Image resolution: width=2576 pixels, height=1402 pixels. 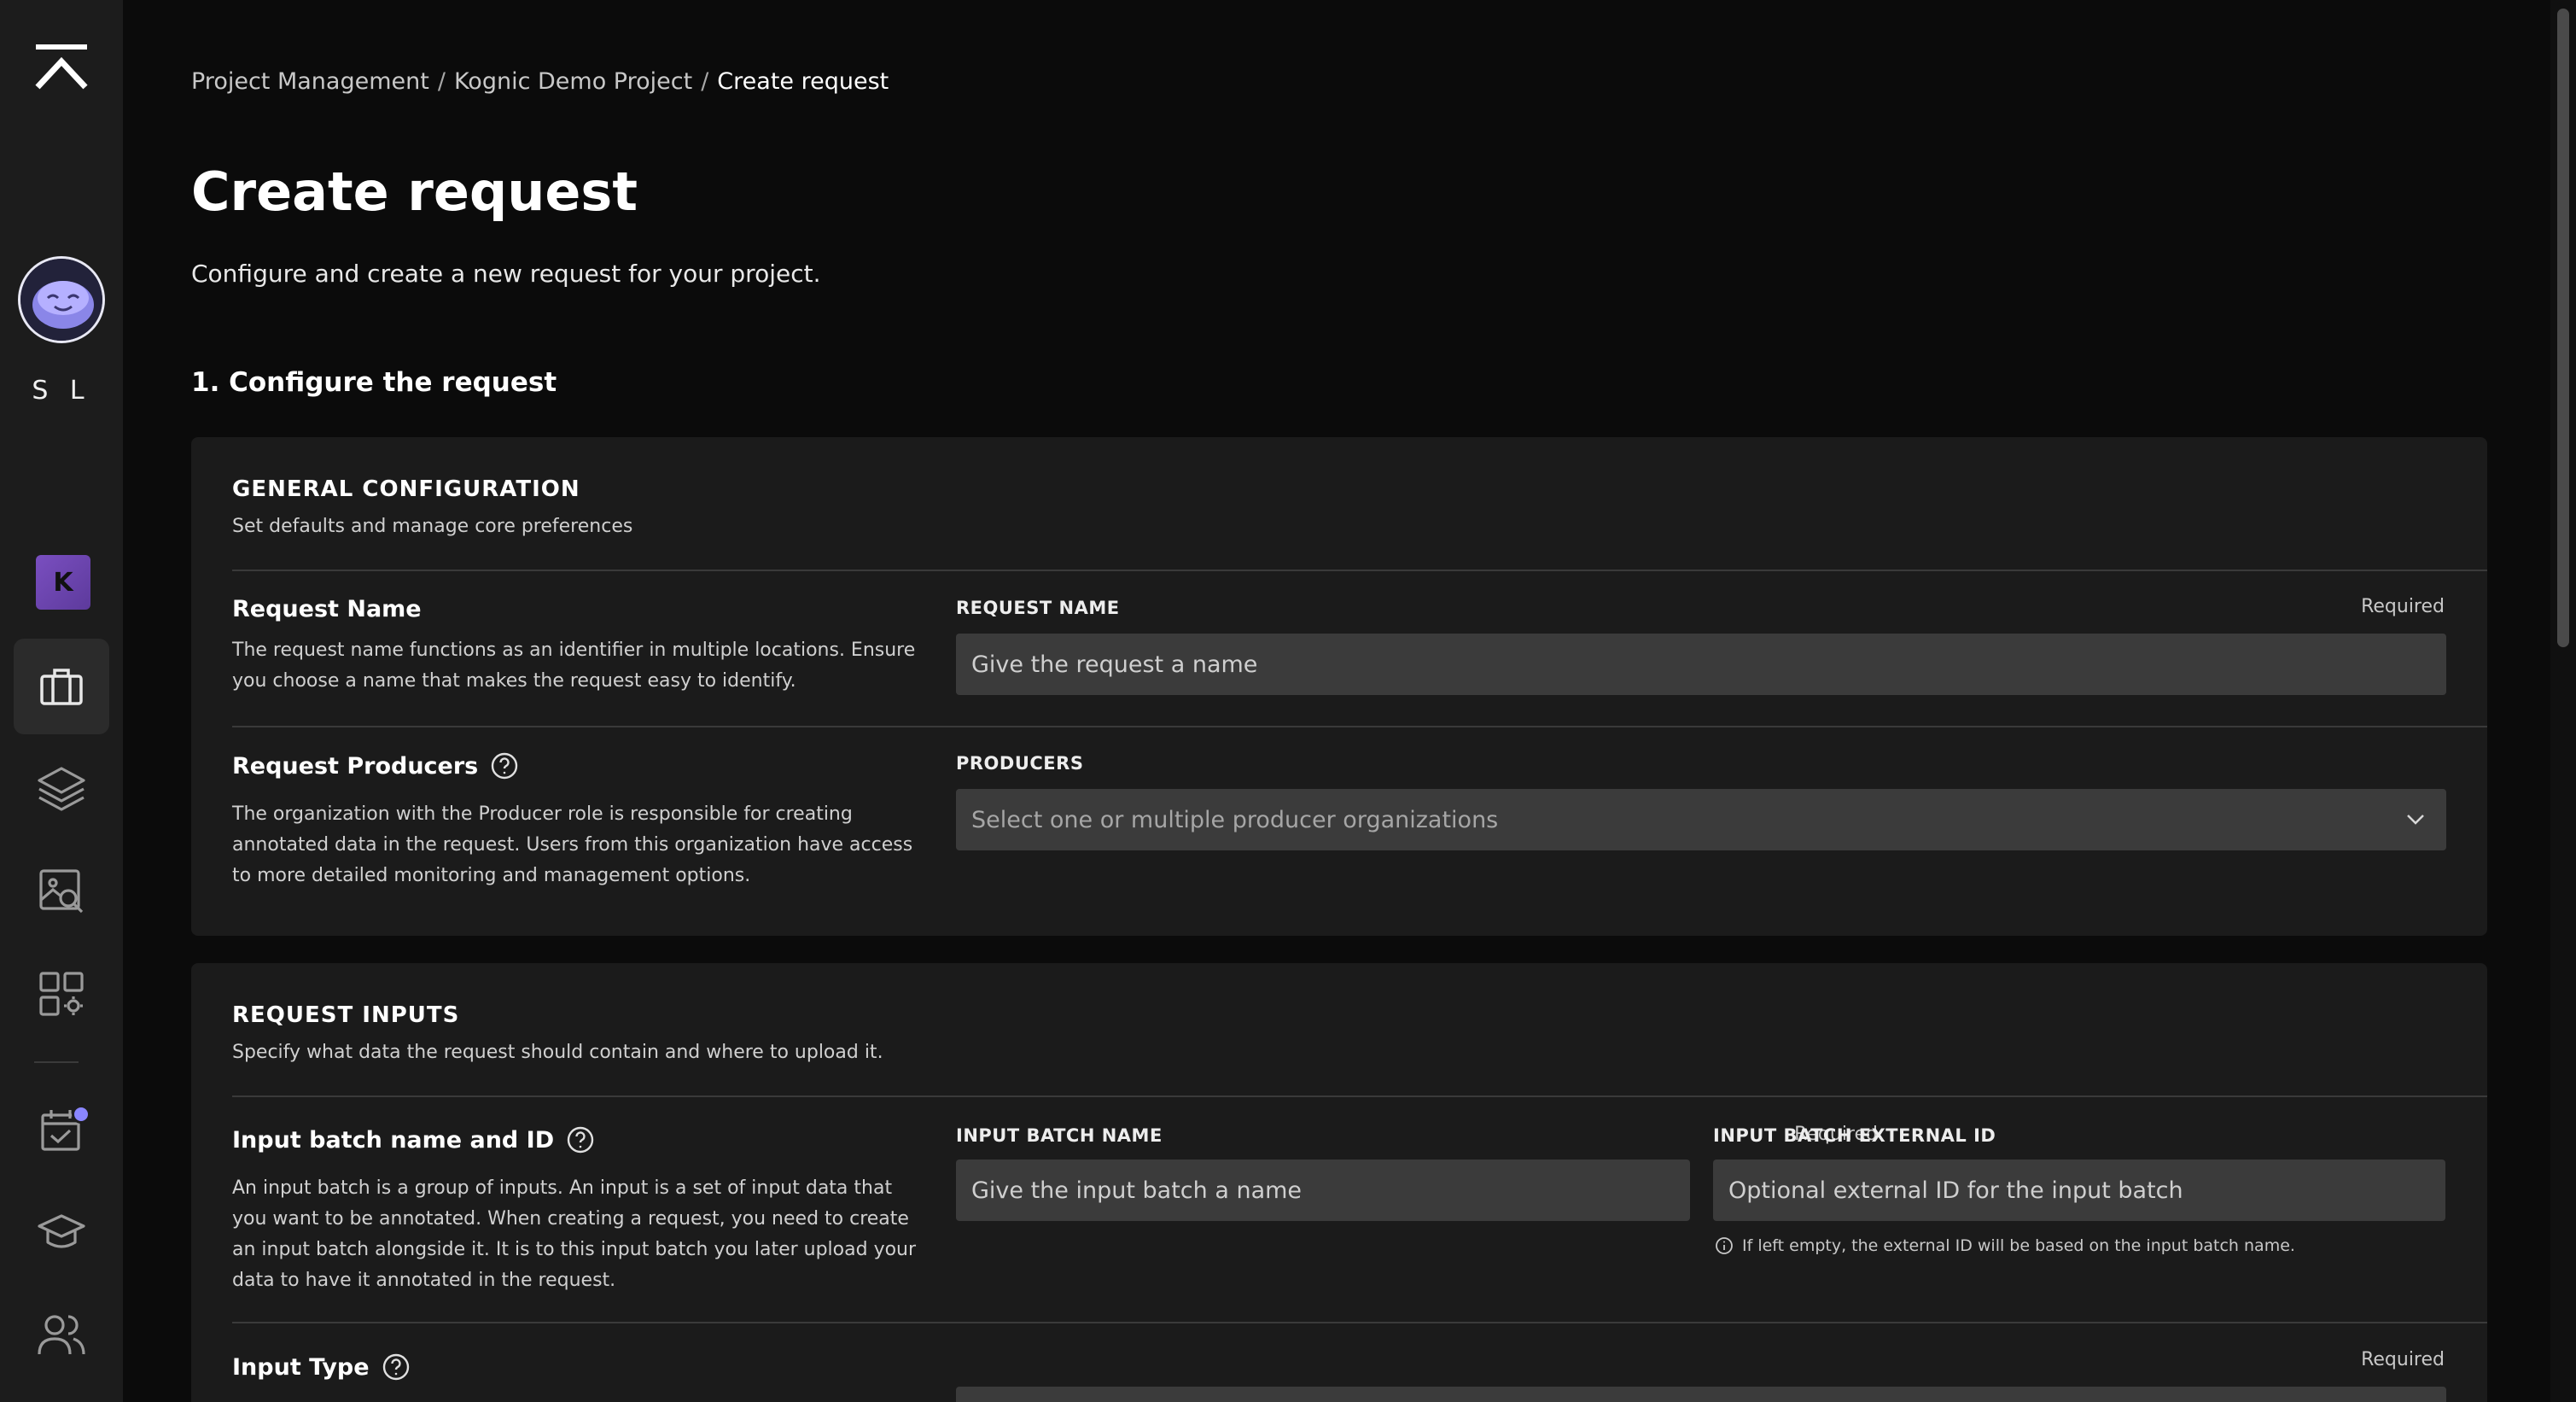 I want to click on organization-badge: K, so click(x=63, y=582).